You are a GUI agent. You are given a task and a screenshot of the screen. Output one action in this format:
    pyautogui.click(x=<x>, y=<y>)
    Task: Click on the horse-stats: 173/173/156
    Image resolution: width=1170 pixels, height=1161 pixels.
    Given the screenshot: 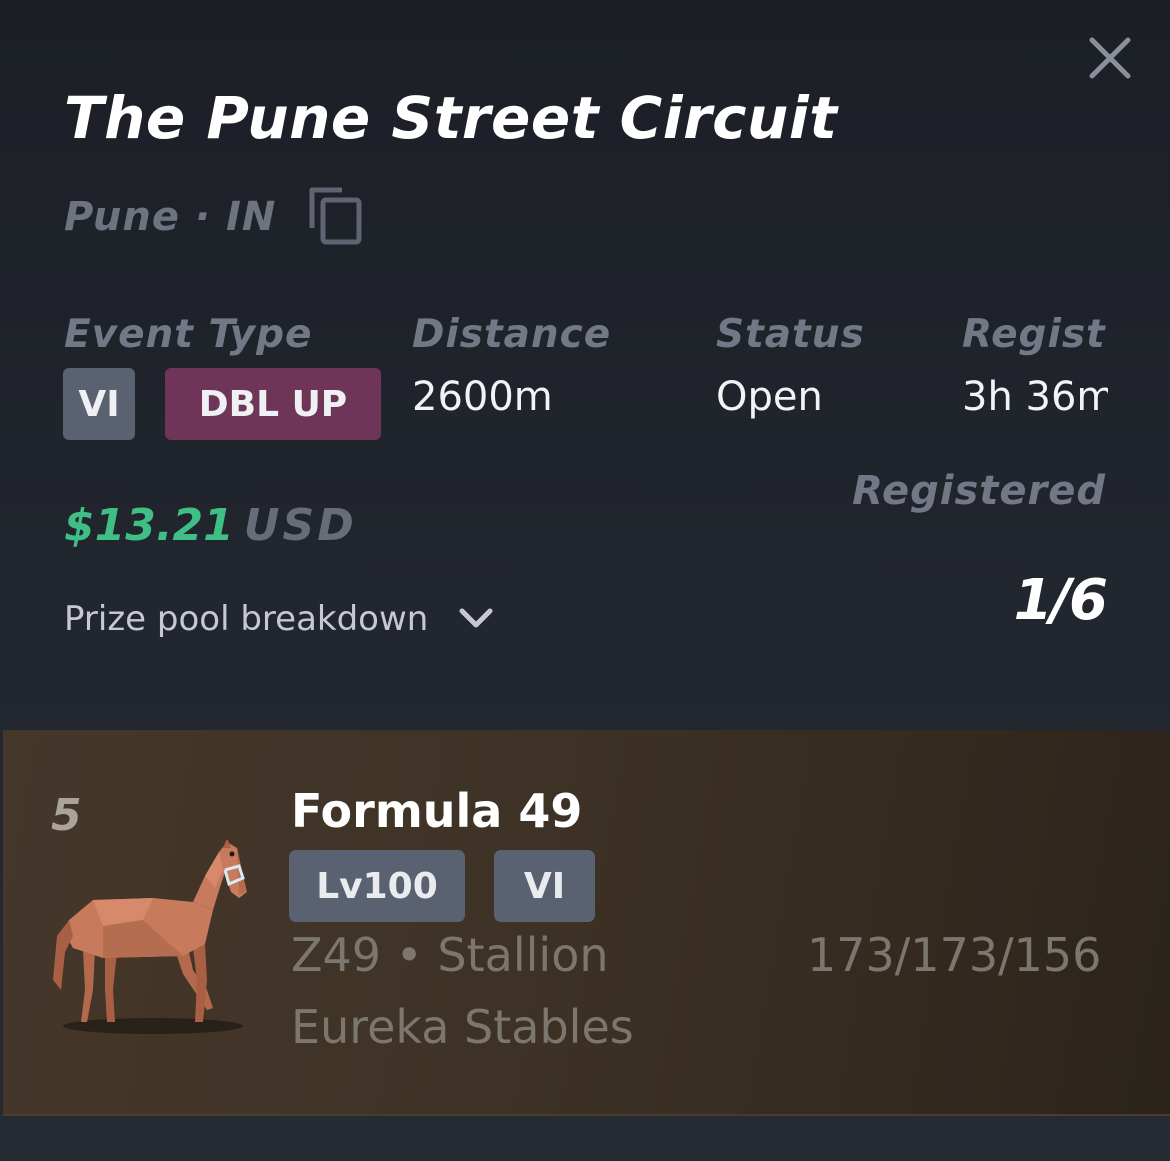 What is the action you would take?
    pyautogui.click(x=954, y=955)
    